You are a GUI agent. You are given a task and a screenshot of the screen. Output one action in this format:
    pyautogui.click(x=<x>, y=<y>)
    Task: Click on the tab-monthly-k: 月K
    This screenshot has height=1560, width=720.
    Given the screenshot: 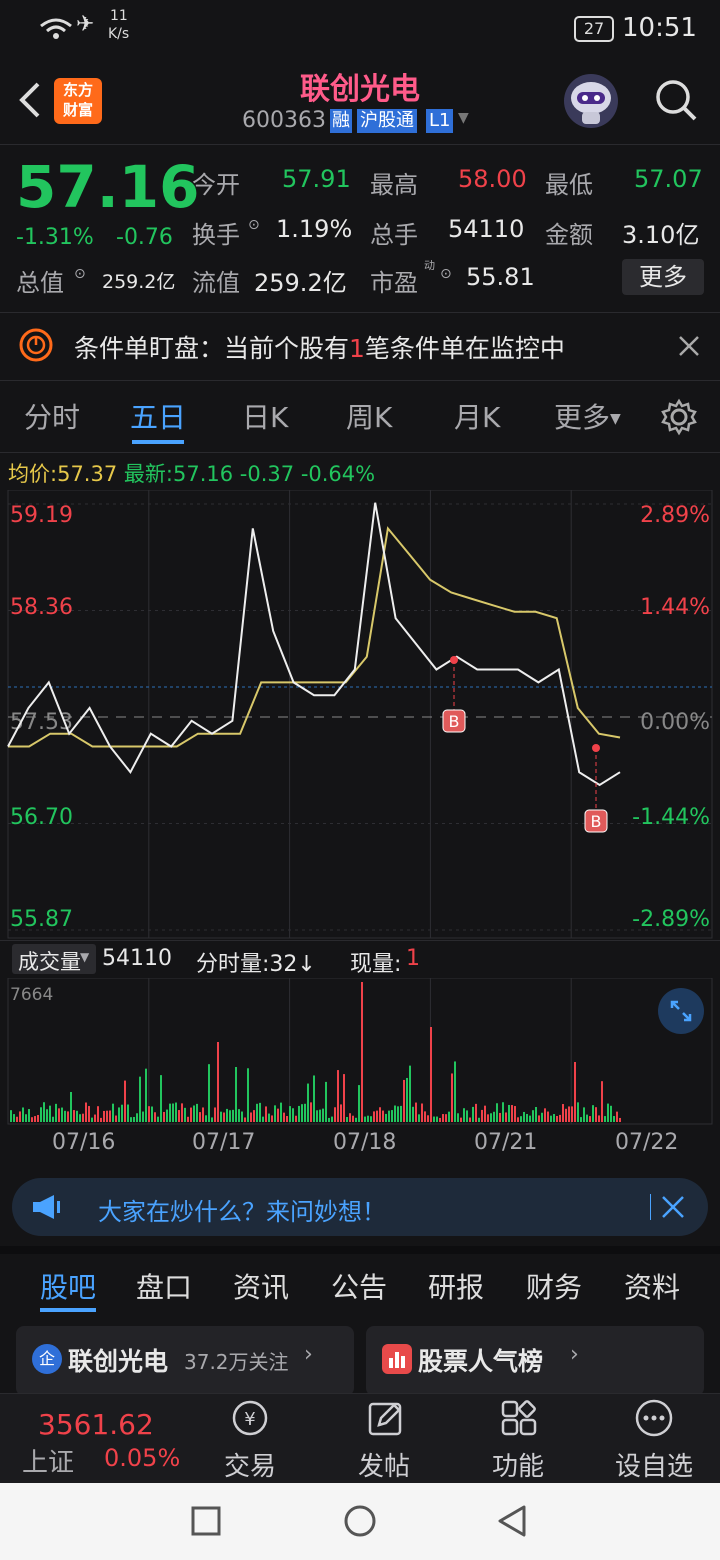 What is the action you would take?
    pyautogui.click(x=477, y=416)
    